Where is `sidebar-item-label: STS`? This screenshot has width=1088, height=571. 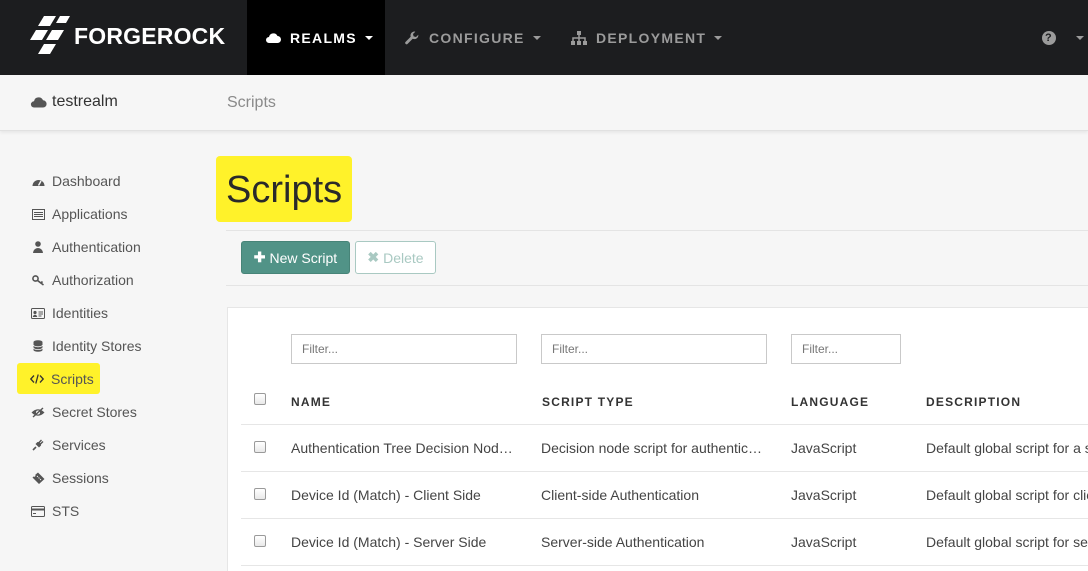
sidebar-item-label: STS is located at coordinates (66, 511).